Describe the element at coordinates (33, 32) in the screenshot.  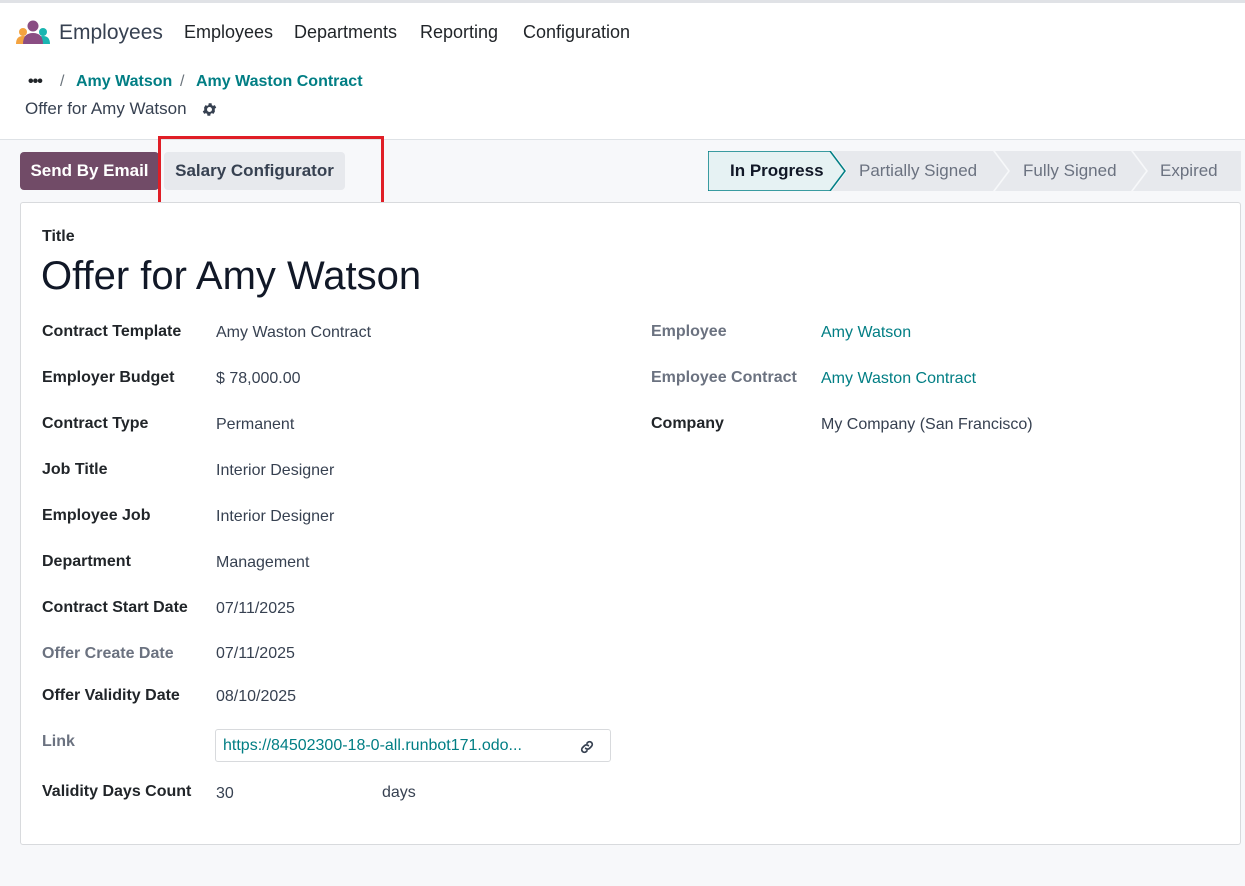
I see `employees-app-icon` at that location.